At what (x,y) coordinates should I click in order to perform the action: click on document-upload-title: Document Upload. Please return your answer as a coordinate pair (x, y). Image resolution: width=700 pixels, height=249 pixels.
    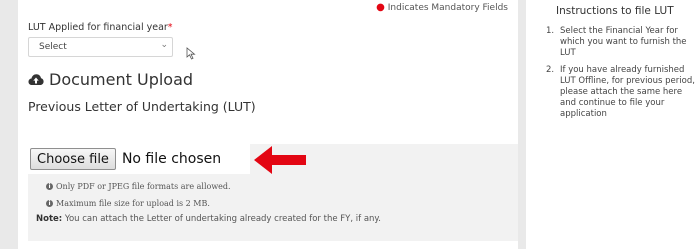
    Looking at the image, I should click on (121, 79).